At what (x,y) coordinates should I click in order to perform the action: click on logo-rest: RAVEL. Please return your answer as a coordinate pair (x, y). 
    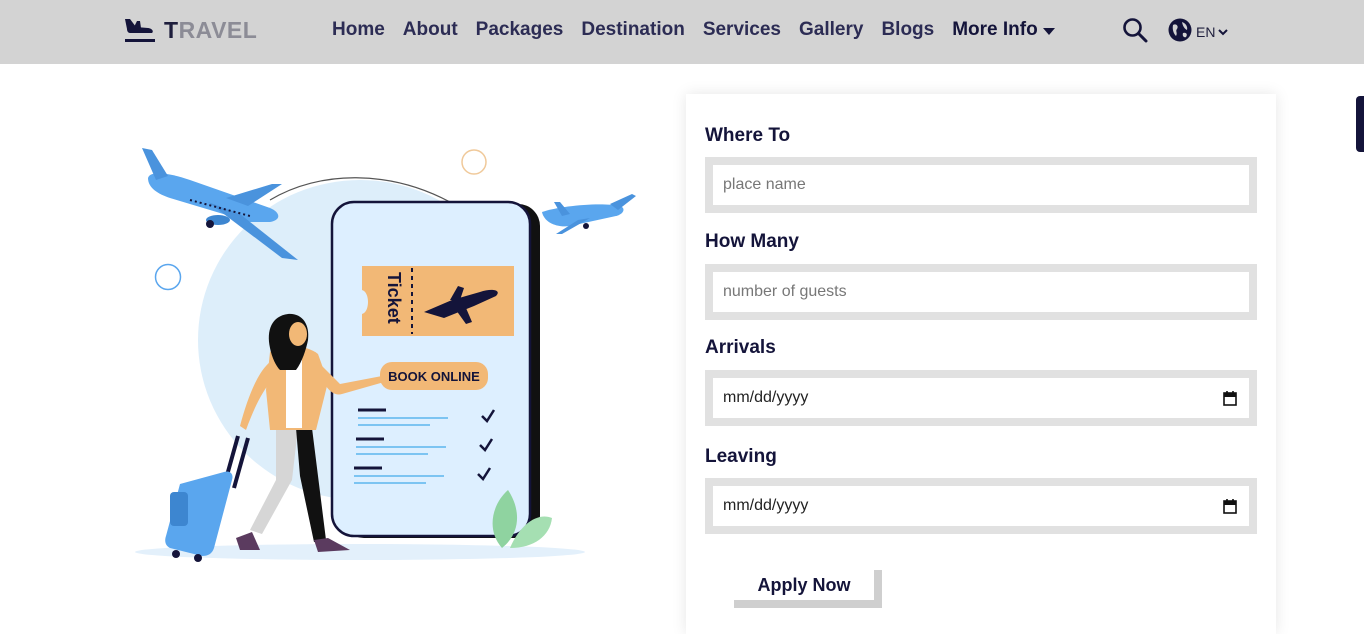
    Looking at the image, I should click on (218, 29).